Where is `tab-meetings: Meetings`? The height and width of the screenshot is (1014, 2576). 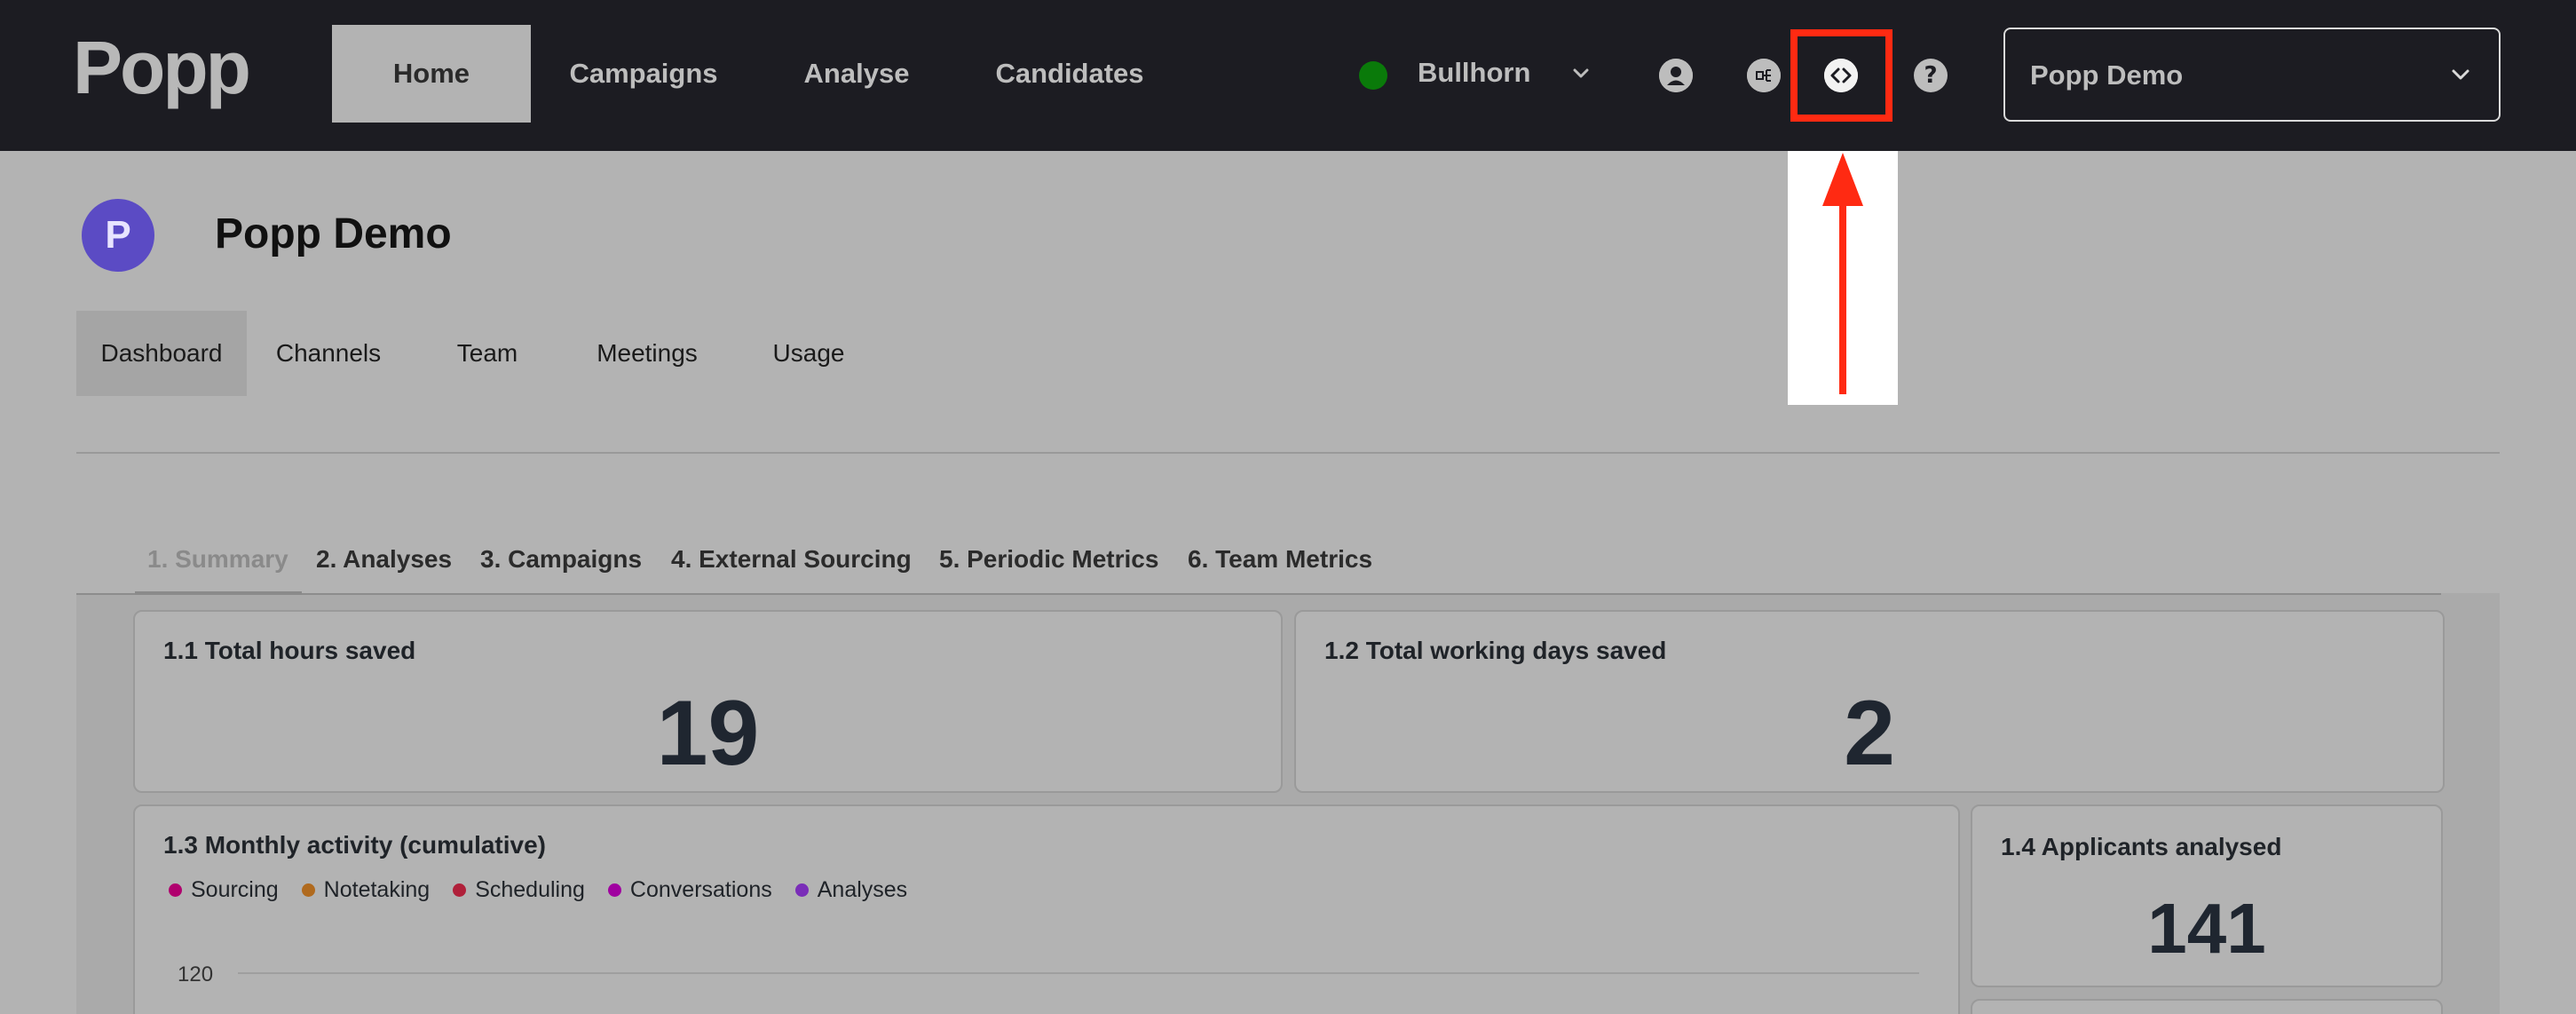
tab-meetings: Meetings is located at coordinates (647, 353).